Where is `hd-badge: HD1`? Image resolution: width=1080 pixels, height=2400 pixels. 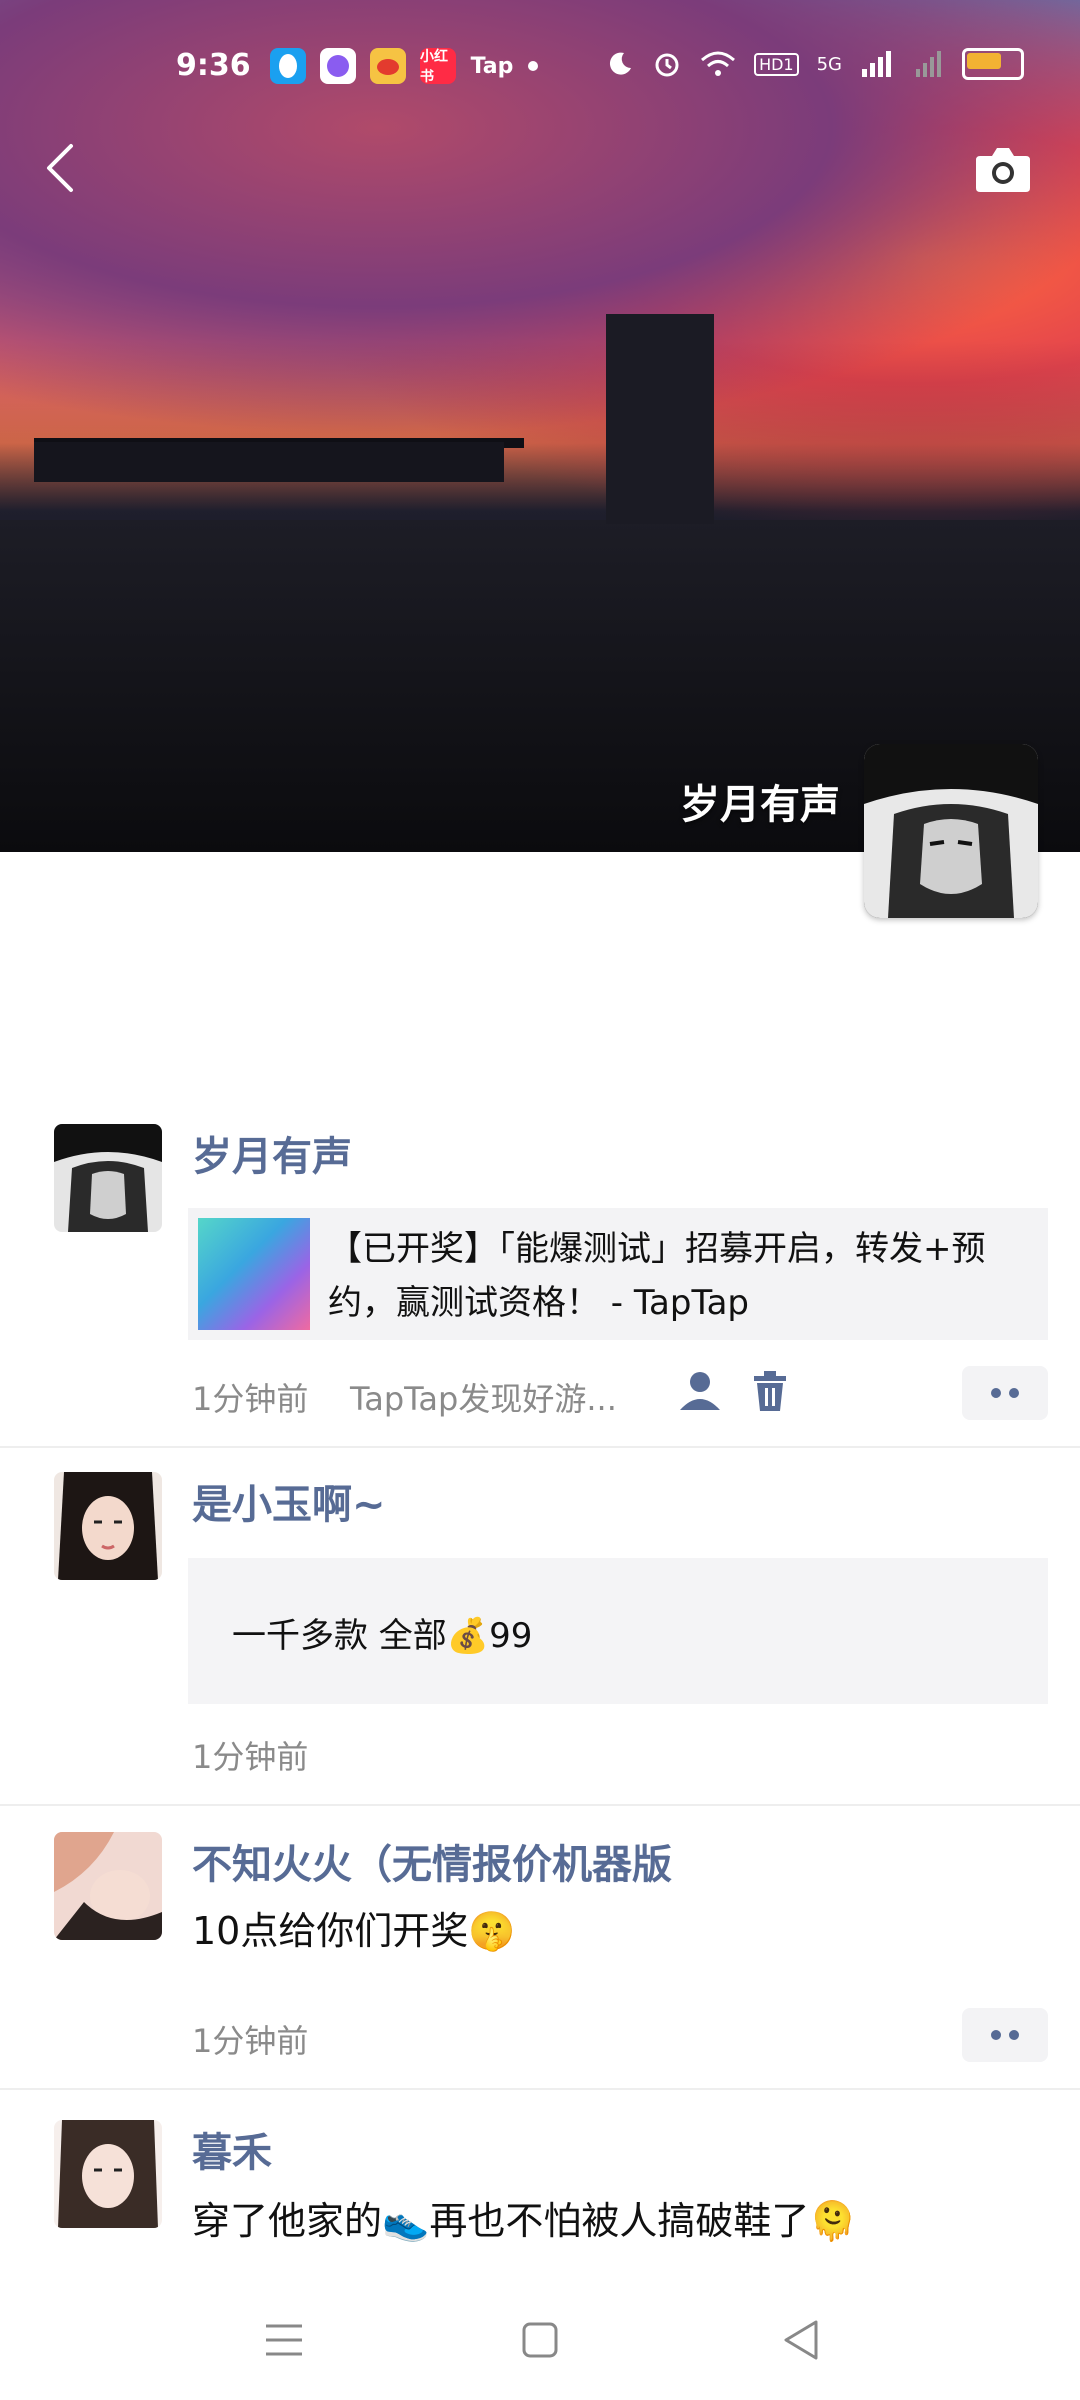
hd-badge: HD1 is located at coordinates (776, 64).